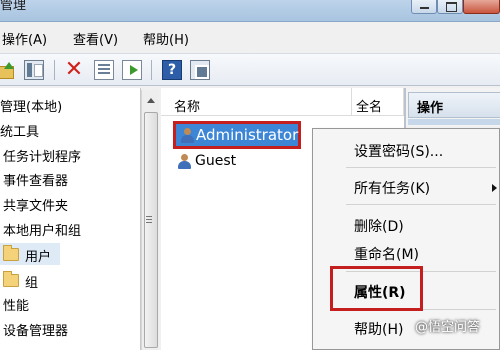 The width and height of the screenshot is (500, 350). What do you see at coordinates (378, 329) in the screenshot?
I see `menu-item-help: 帮助(H)` at bounding box center [378, 329].